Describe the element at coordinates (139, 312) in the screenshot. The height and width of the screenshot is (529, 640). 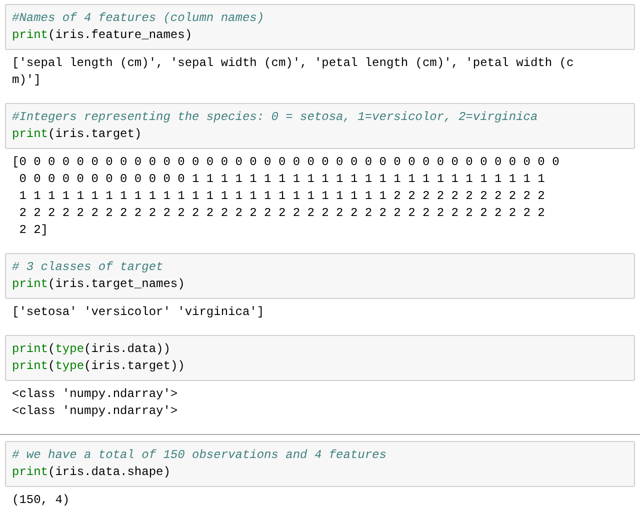
I see `output-line: ['setosa' 'versicolor' 'virginica']` at that location.